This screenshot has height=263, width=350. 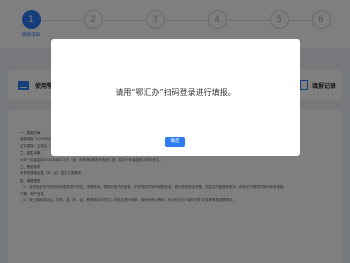 What do you see at coordinates (175, 92) in the screenshot?
I see `dialog-message: 请用“鄂汇办”扫码登录进行填报。` at bounding box center [175, 92].